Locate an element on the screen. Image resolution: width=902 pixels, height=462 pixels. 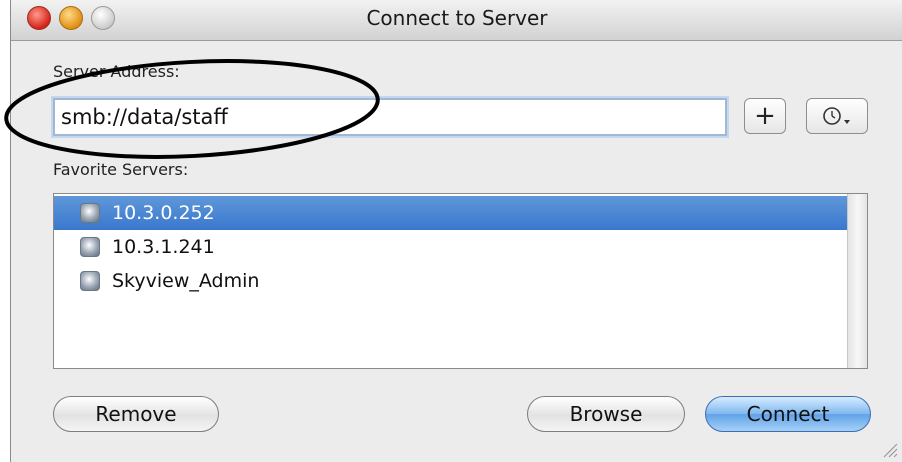
window-title: Connect to Server is located at coordinates (457, 18).